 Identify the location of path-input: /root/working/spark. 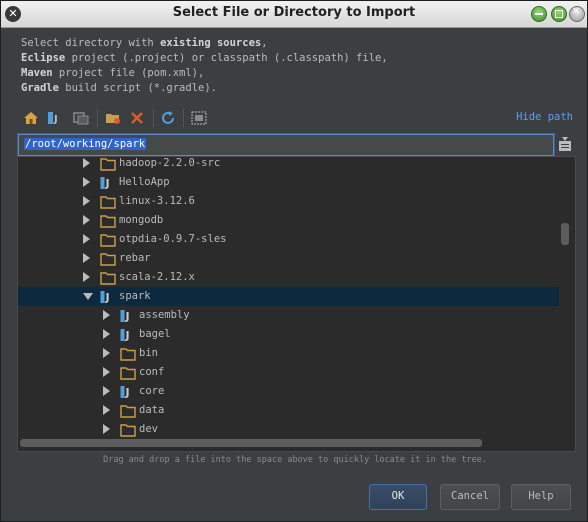
(286, 145).